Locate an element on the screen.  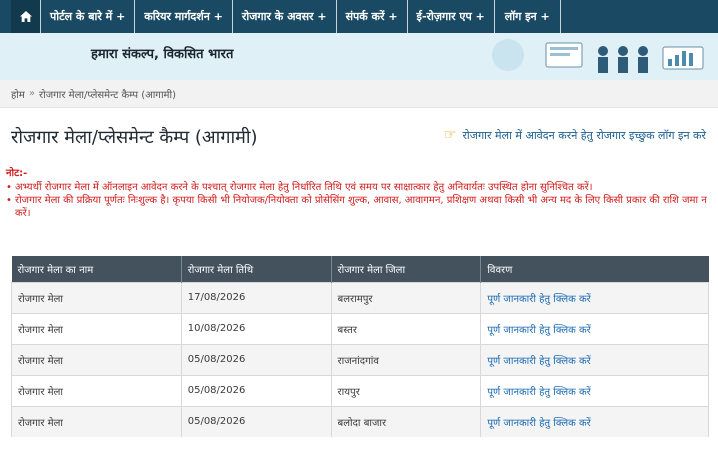
nav-login: लॉग इन + is located at coordinates (528, 16).